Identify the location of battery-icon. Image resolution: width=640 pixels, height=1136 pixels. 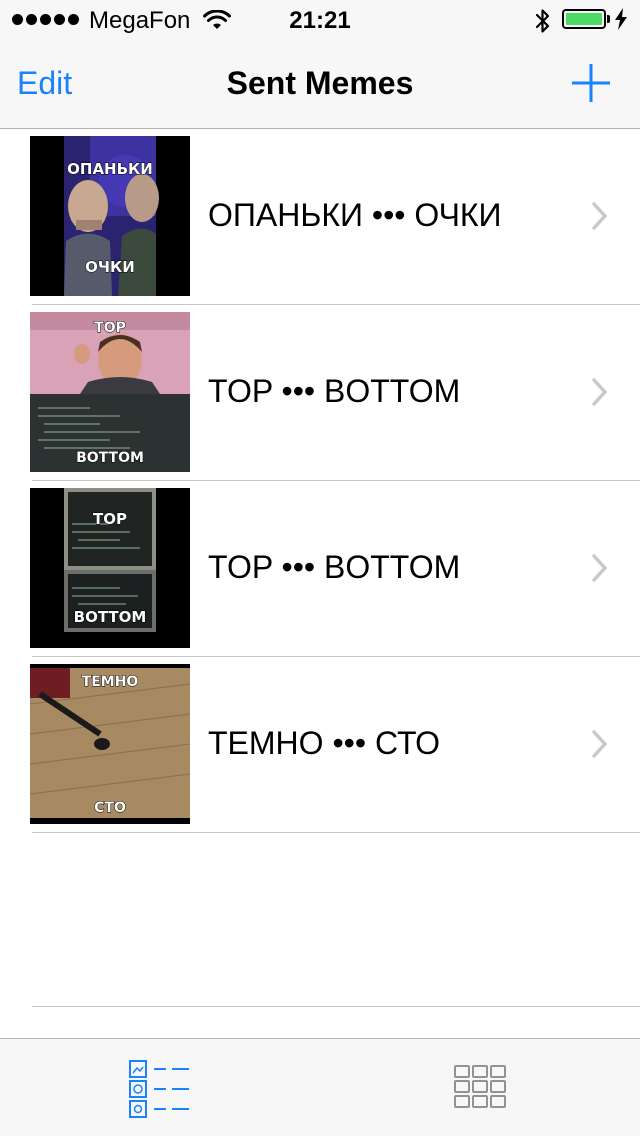
(584, 19).